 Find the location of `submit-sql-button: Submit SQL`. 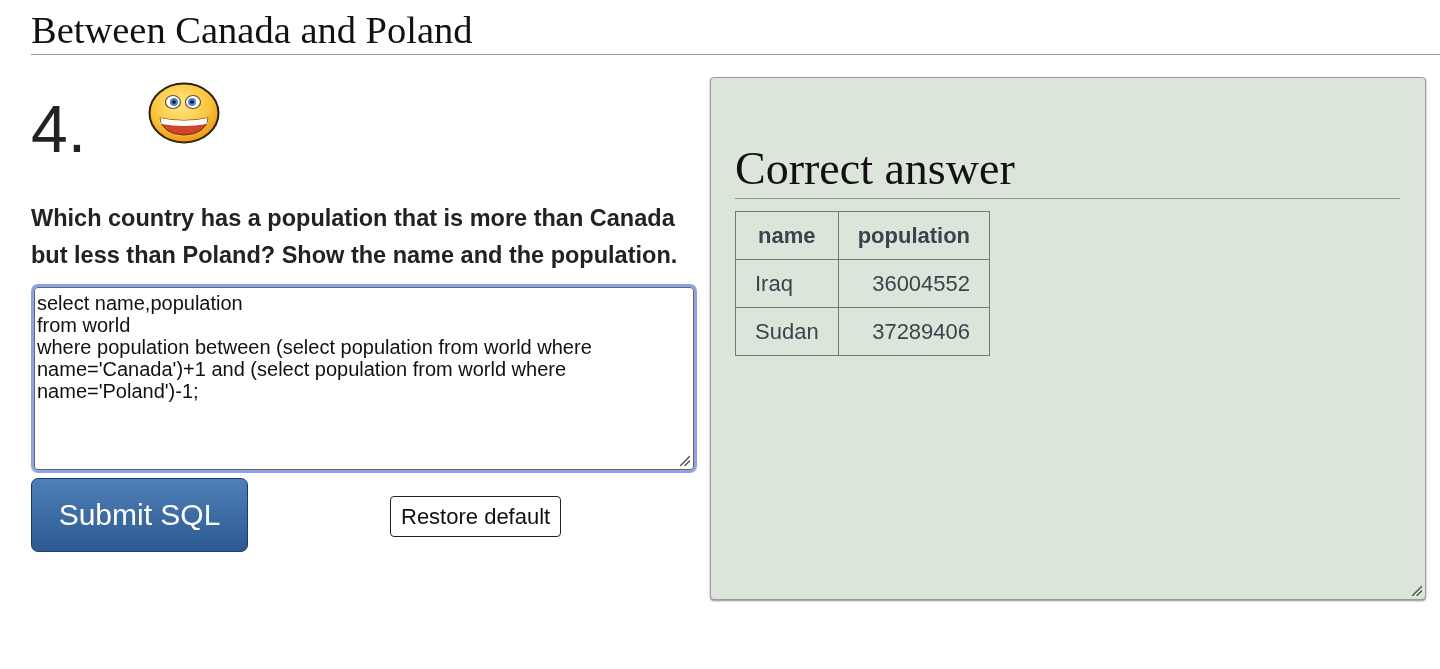

submit-sql-button: Submit SQL is located at coordinates (139, 515).